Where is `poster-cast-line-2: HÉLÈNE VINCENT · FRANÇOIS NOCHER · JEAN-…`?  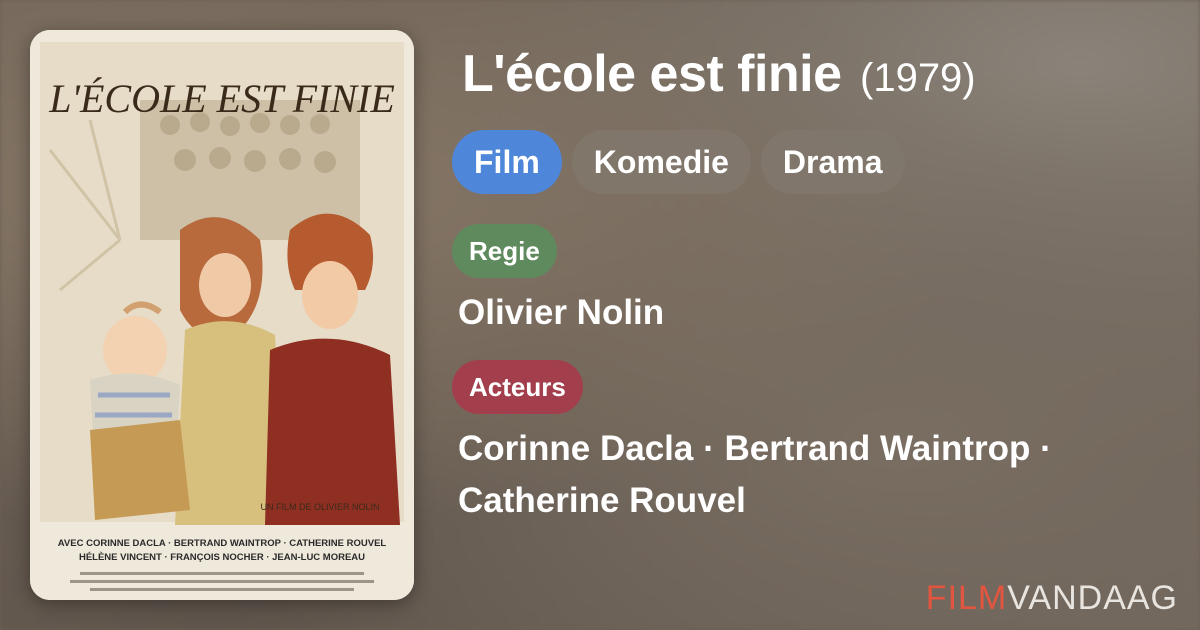 poster-cast-line-2: HÉLÈNE VINCENT · FRANÇOIS NOCHER · JEAN-… is located at coordinates (222, 557).